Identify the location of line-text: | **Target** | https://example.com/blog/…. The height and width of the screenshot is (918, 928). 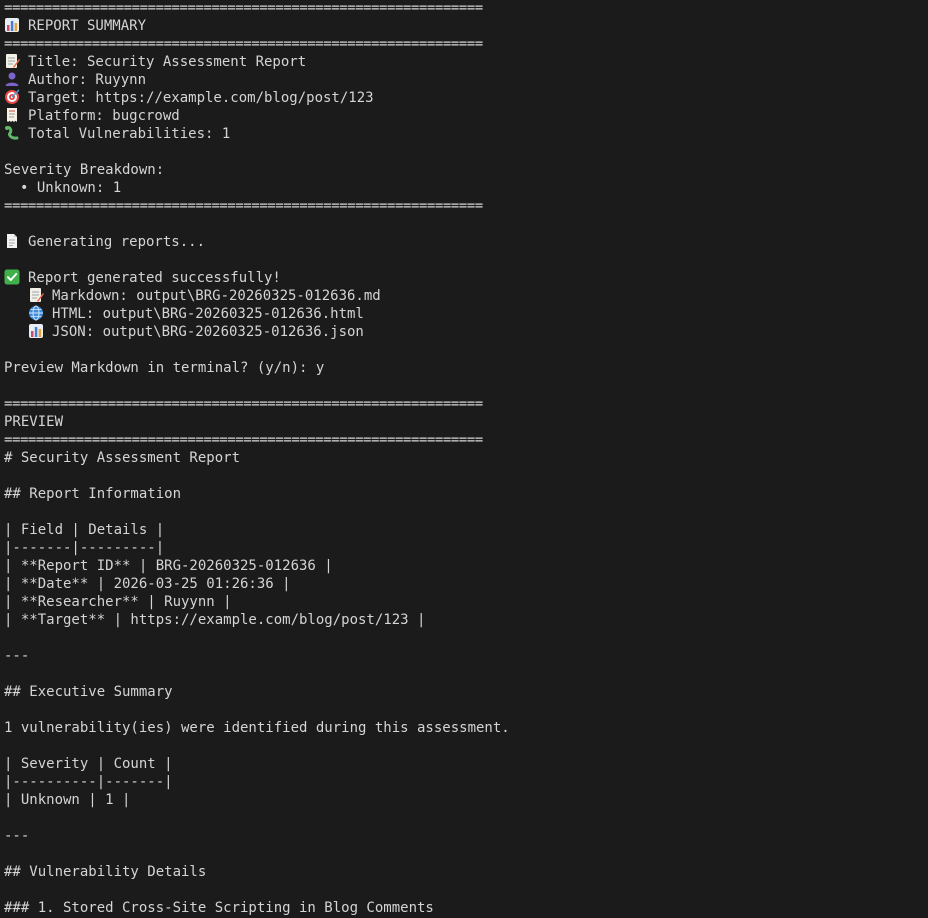
(215, 620).